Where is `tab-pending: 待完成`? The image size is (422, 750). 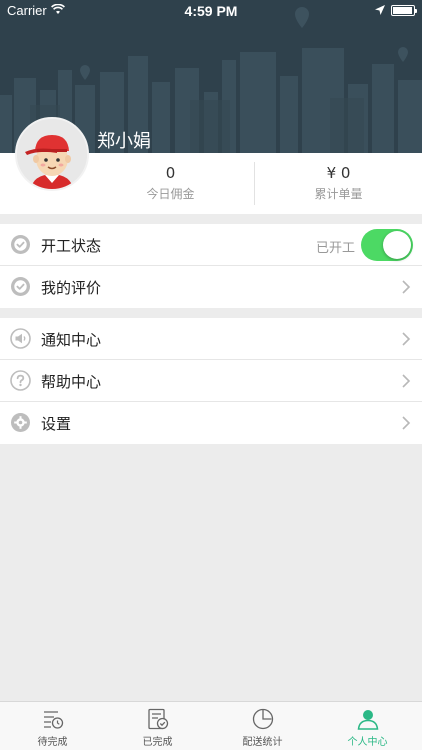 tab-pending: 待完成 is located at coordinates (52, 726).